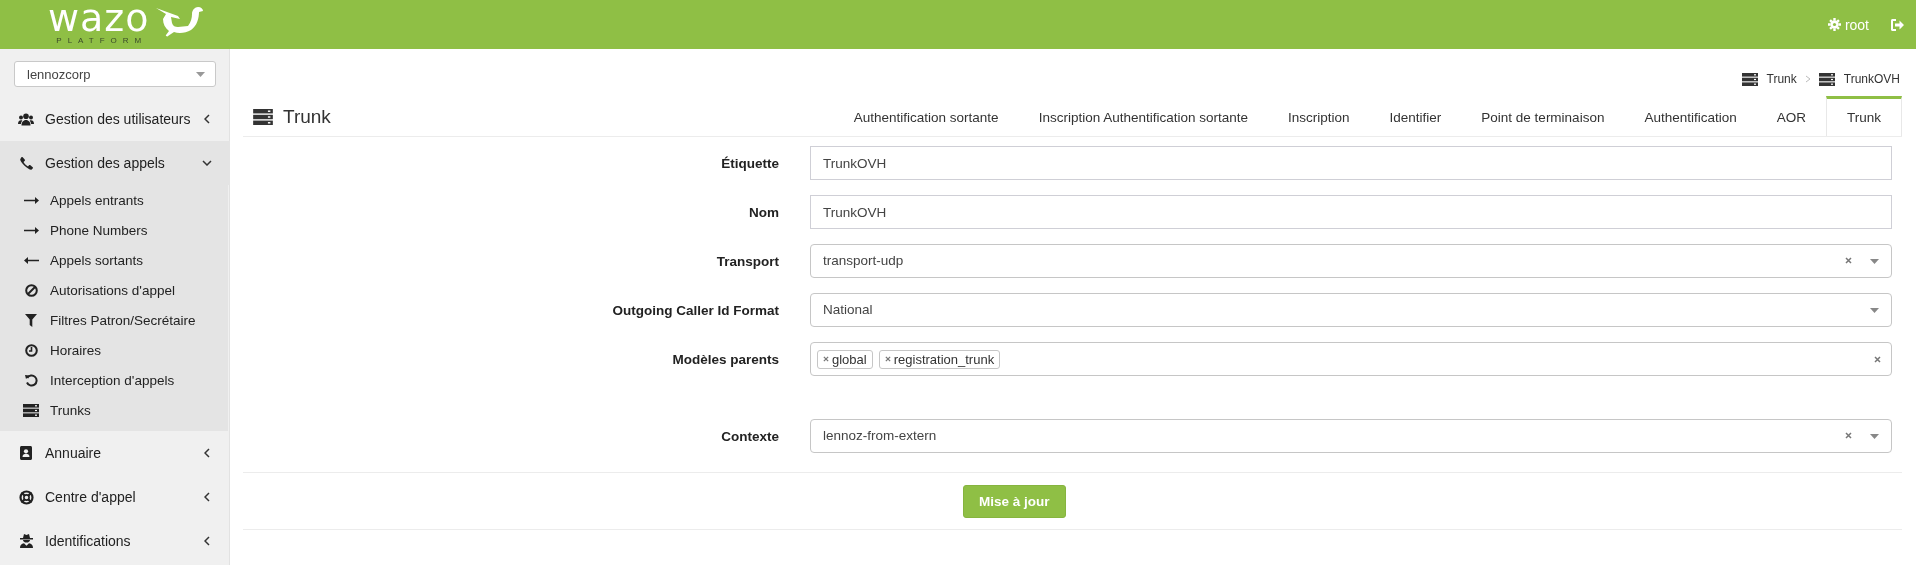 This screenshot has width=1916, height=565. I want to click on field-label: Étiquette, so click(749, 163).